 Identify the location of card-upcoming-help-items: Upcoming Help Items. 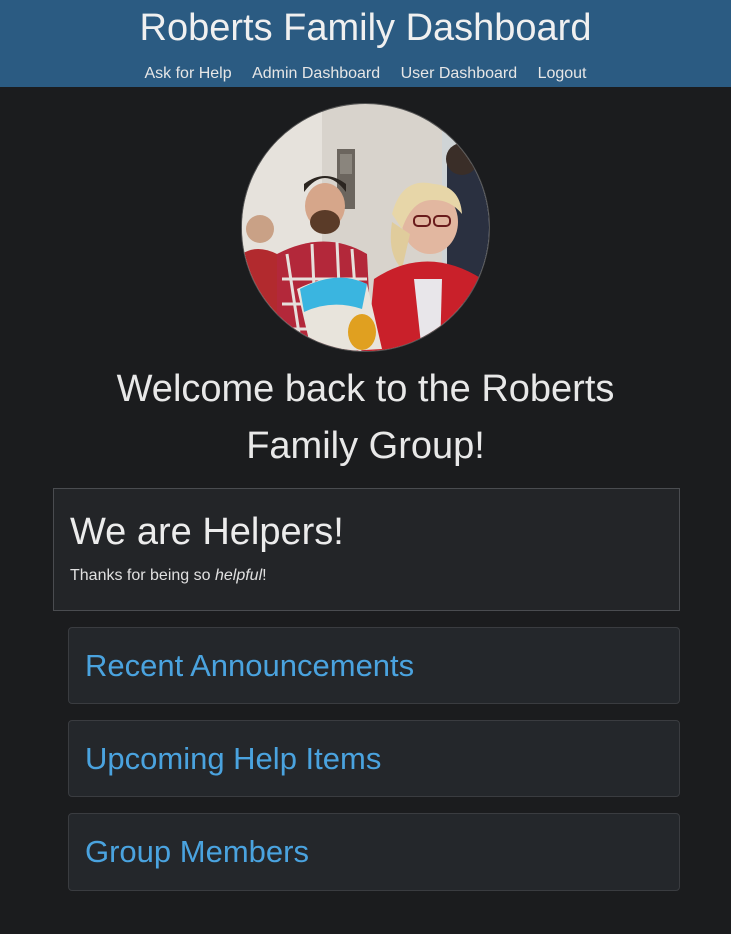
(374, 758).